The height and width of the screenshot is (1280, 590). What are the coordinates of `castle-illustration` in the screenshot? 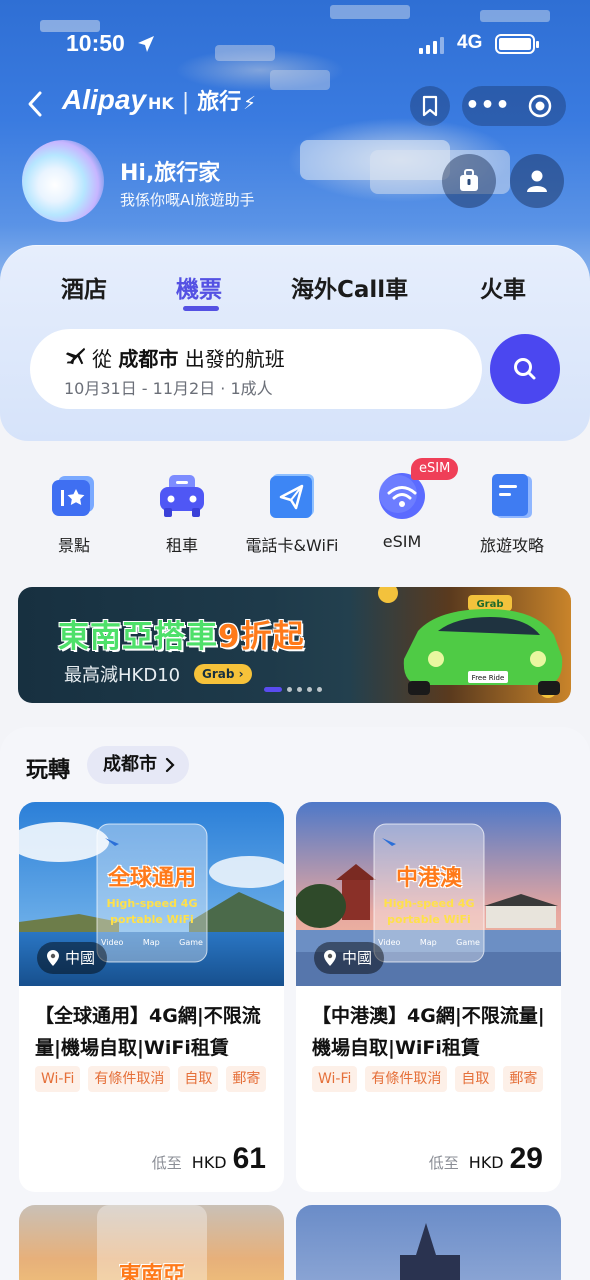 It's located at (430, 1251).